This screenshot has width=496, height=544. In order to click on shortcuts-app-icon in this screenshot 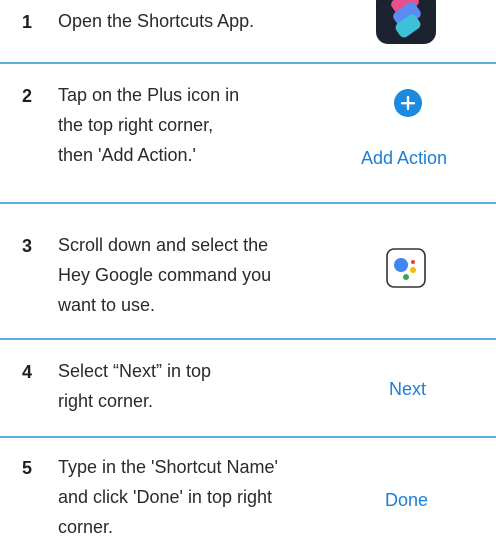, I will do `click(406, 22)`.